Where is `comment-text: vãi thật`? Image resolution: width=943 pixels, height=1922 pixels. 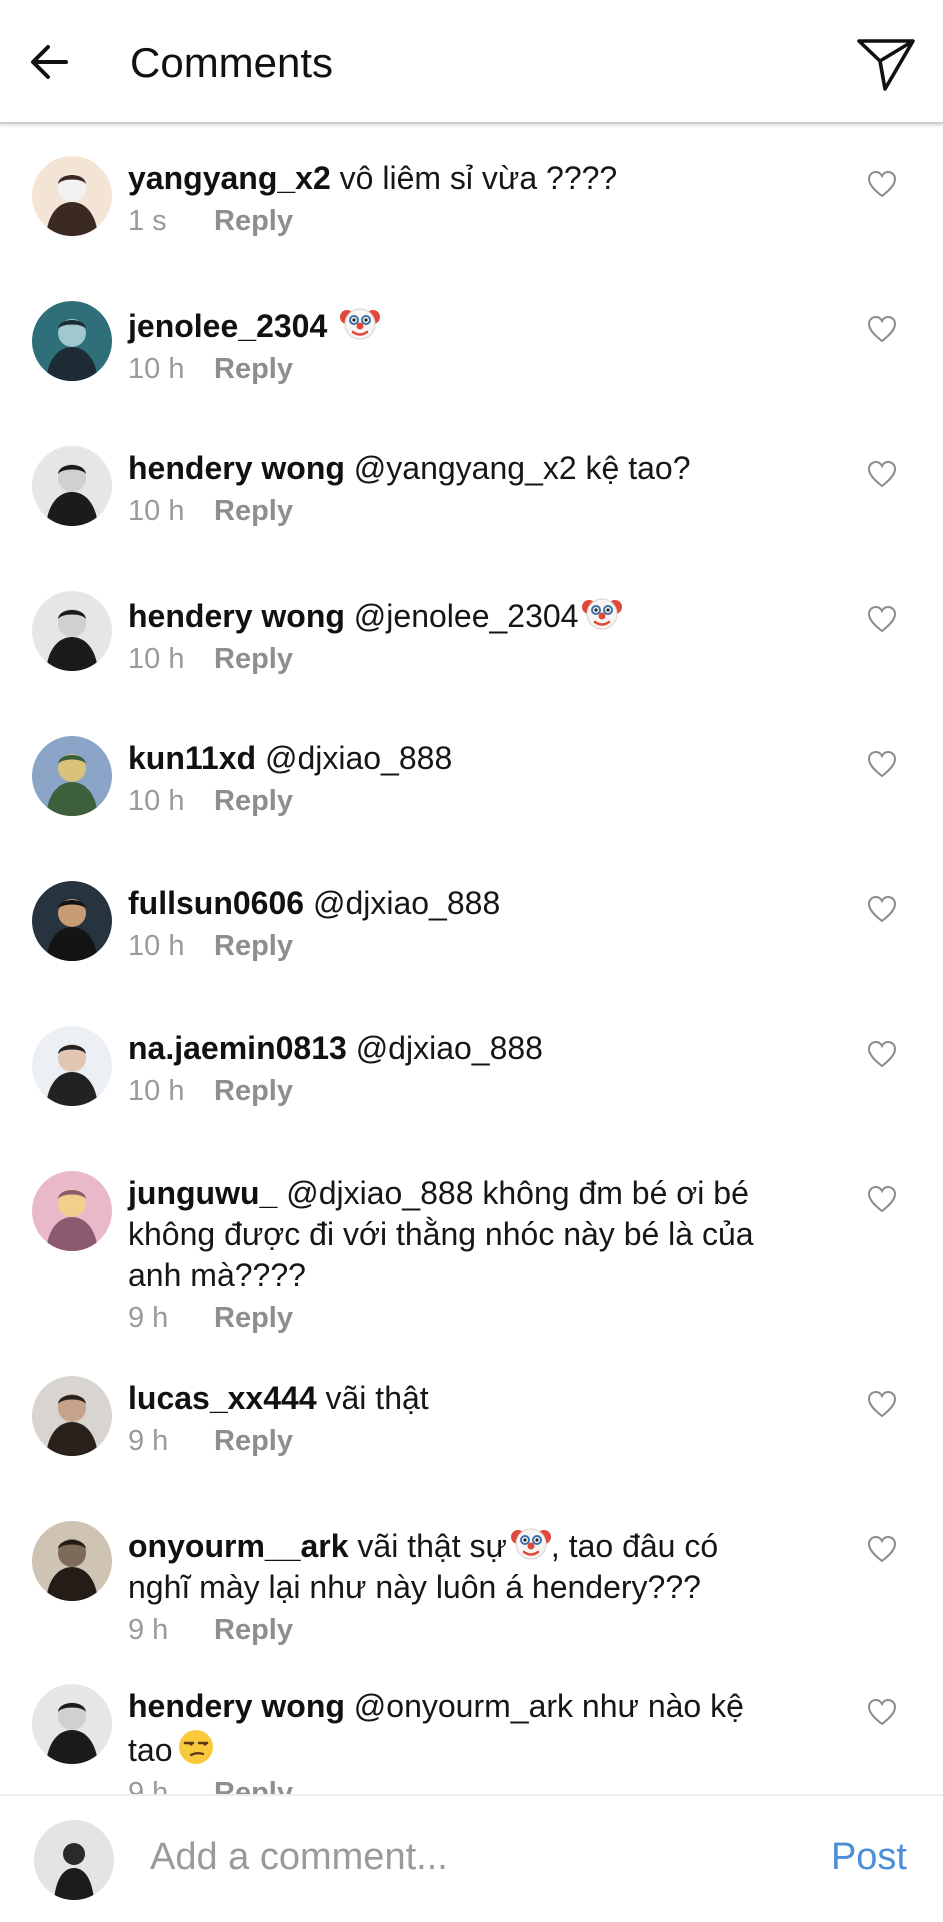
comment-text: vãi thật is located at coordinates (377, 1398).